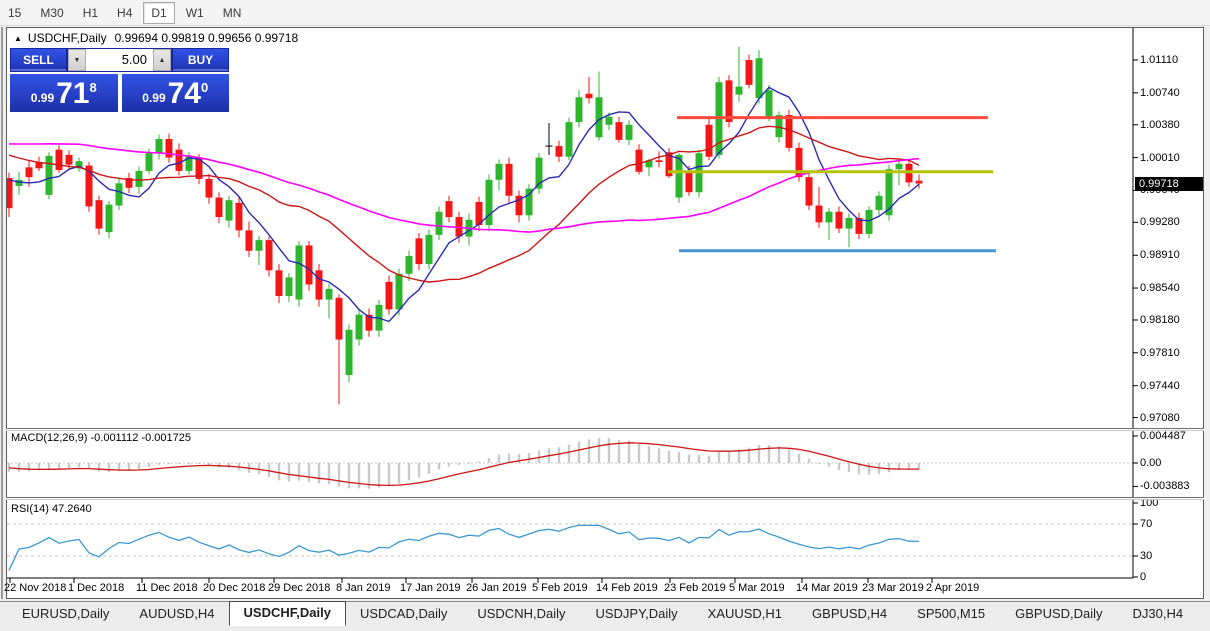 The image size is (1210, 631). I want to click on macd-pane, so click(570, 463).